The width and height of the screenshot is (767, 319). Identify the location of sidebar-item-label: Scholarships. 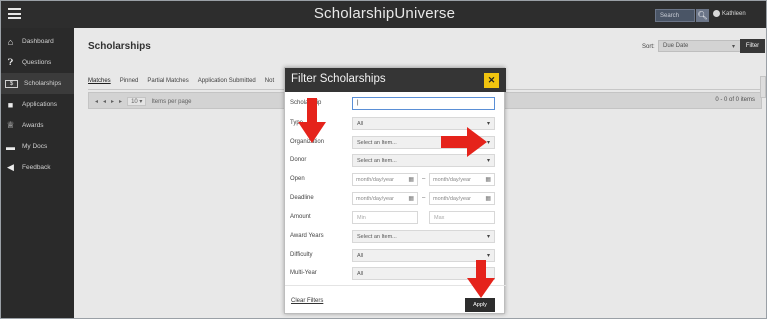
(43, 83).